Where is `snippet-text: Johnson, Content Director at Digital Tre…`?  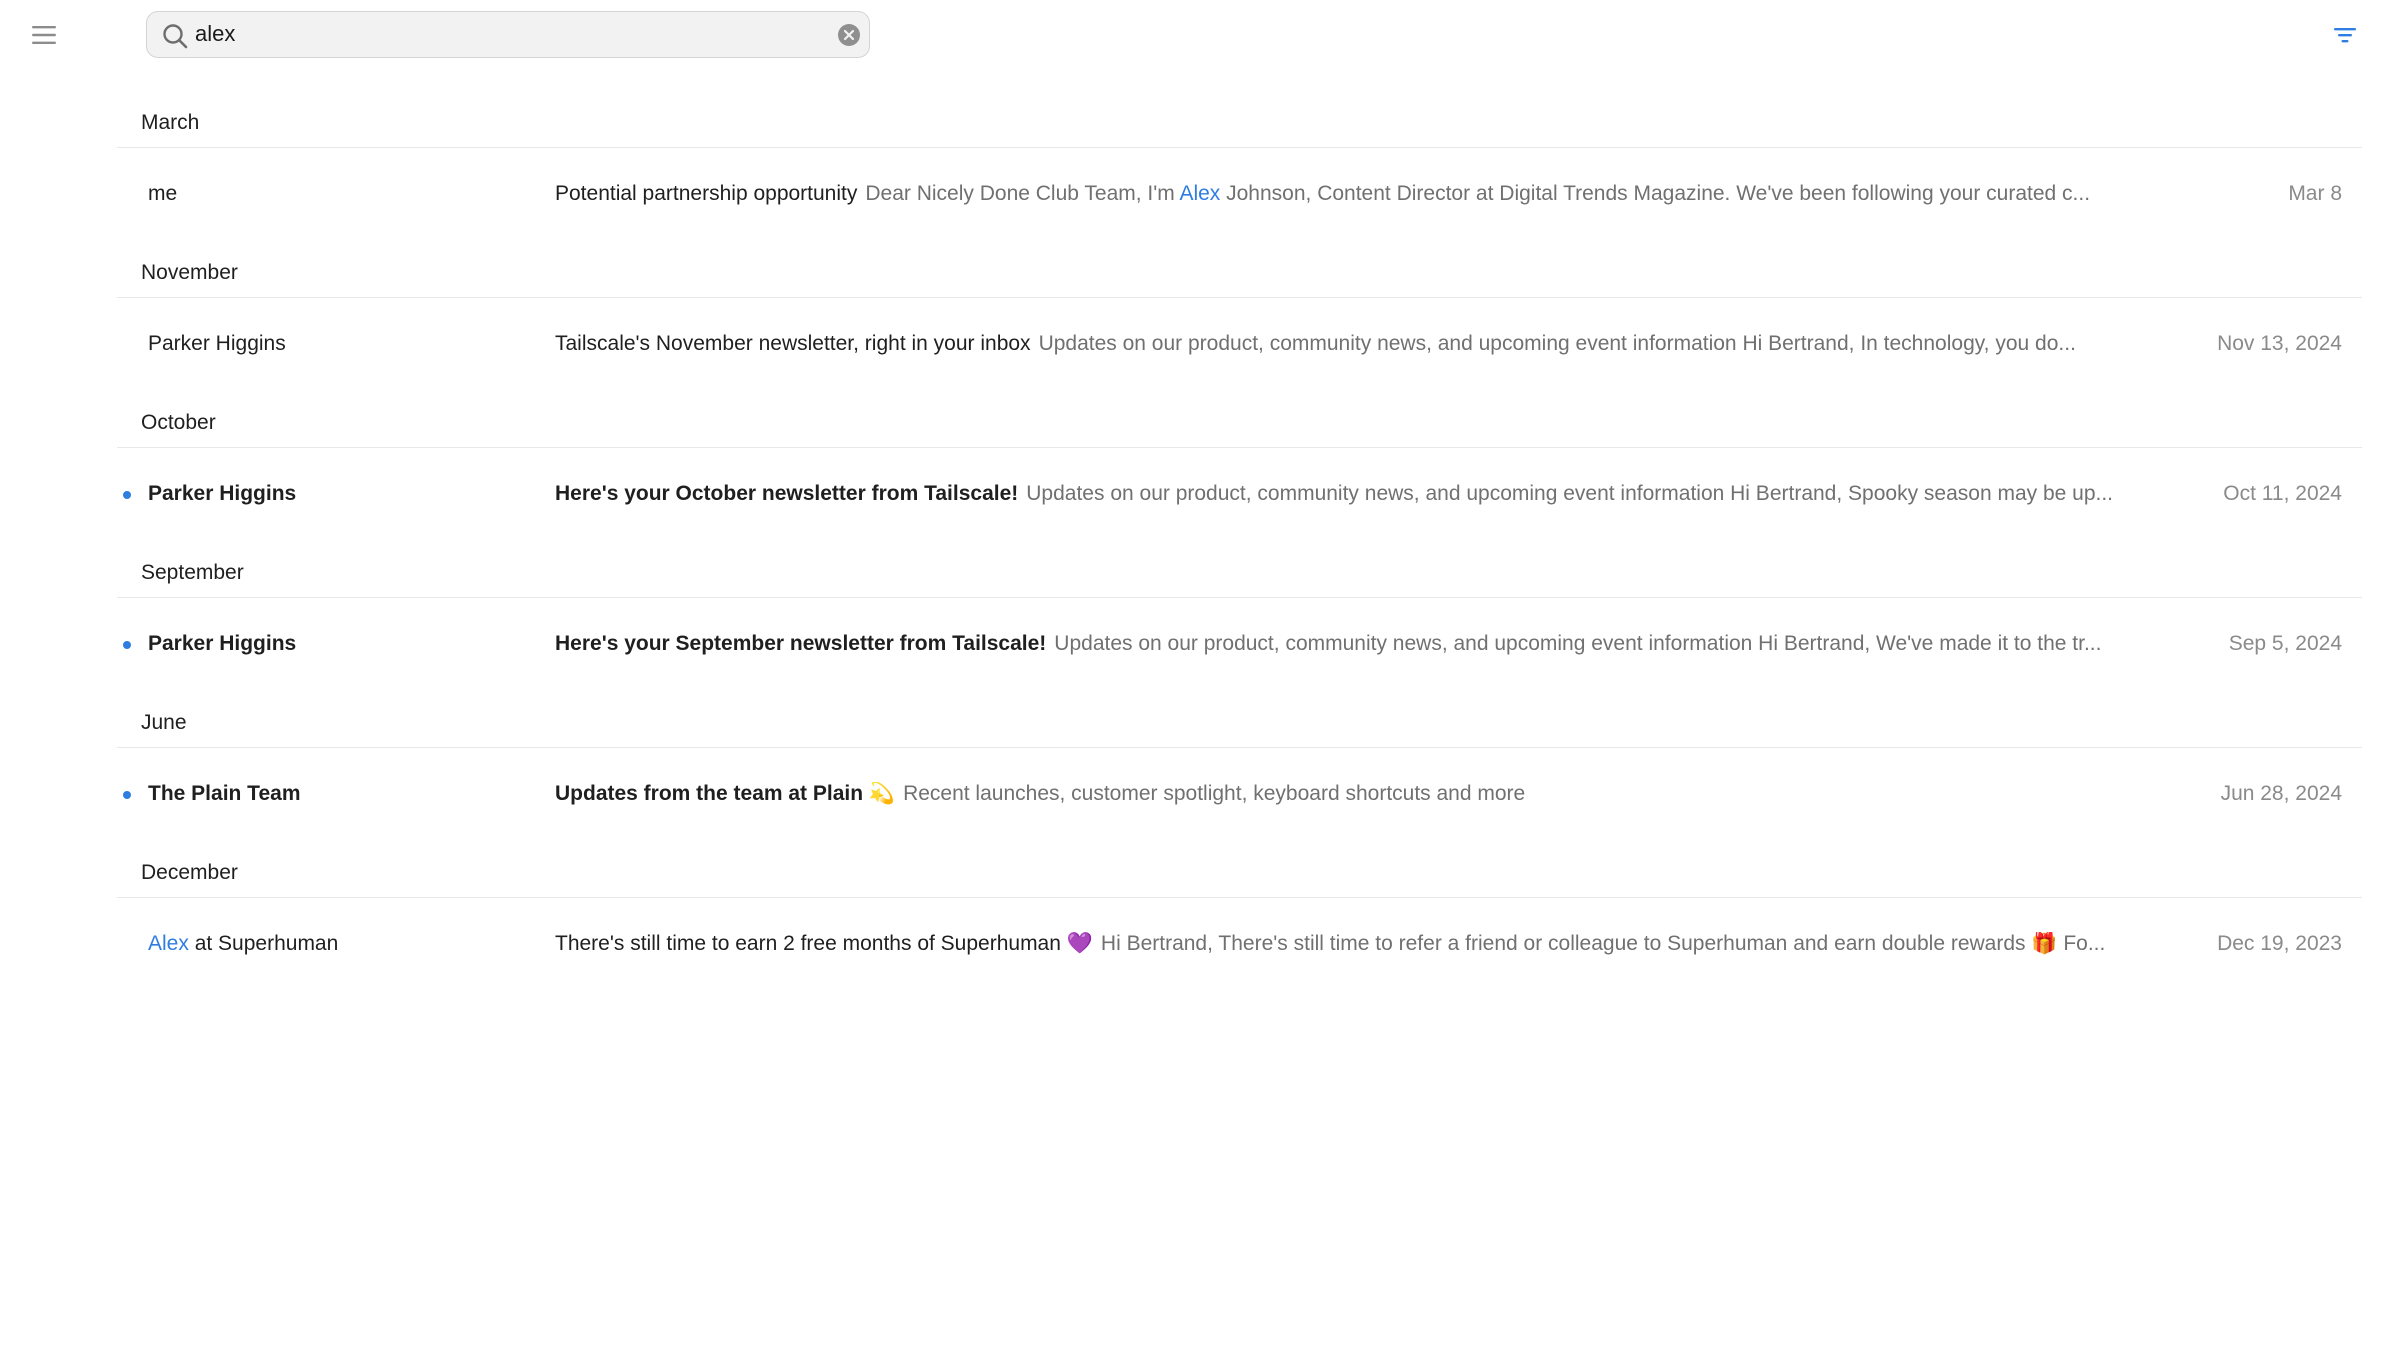
snippet-text: Johnson, Content Director at Digital Tre… is located at coordinates (1655, 193).